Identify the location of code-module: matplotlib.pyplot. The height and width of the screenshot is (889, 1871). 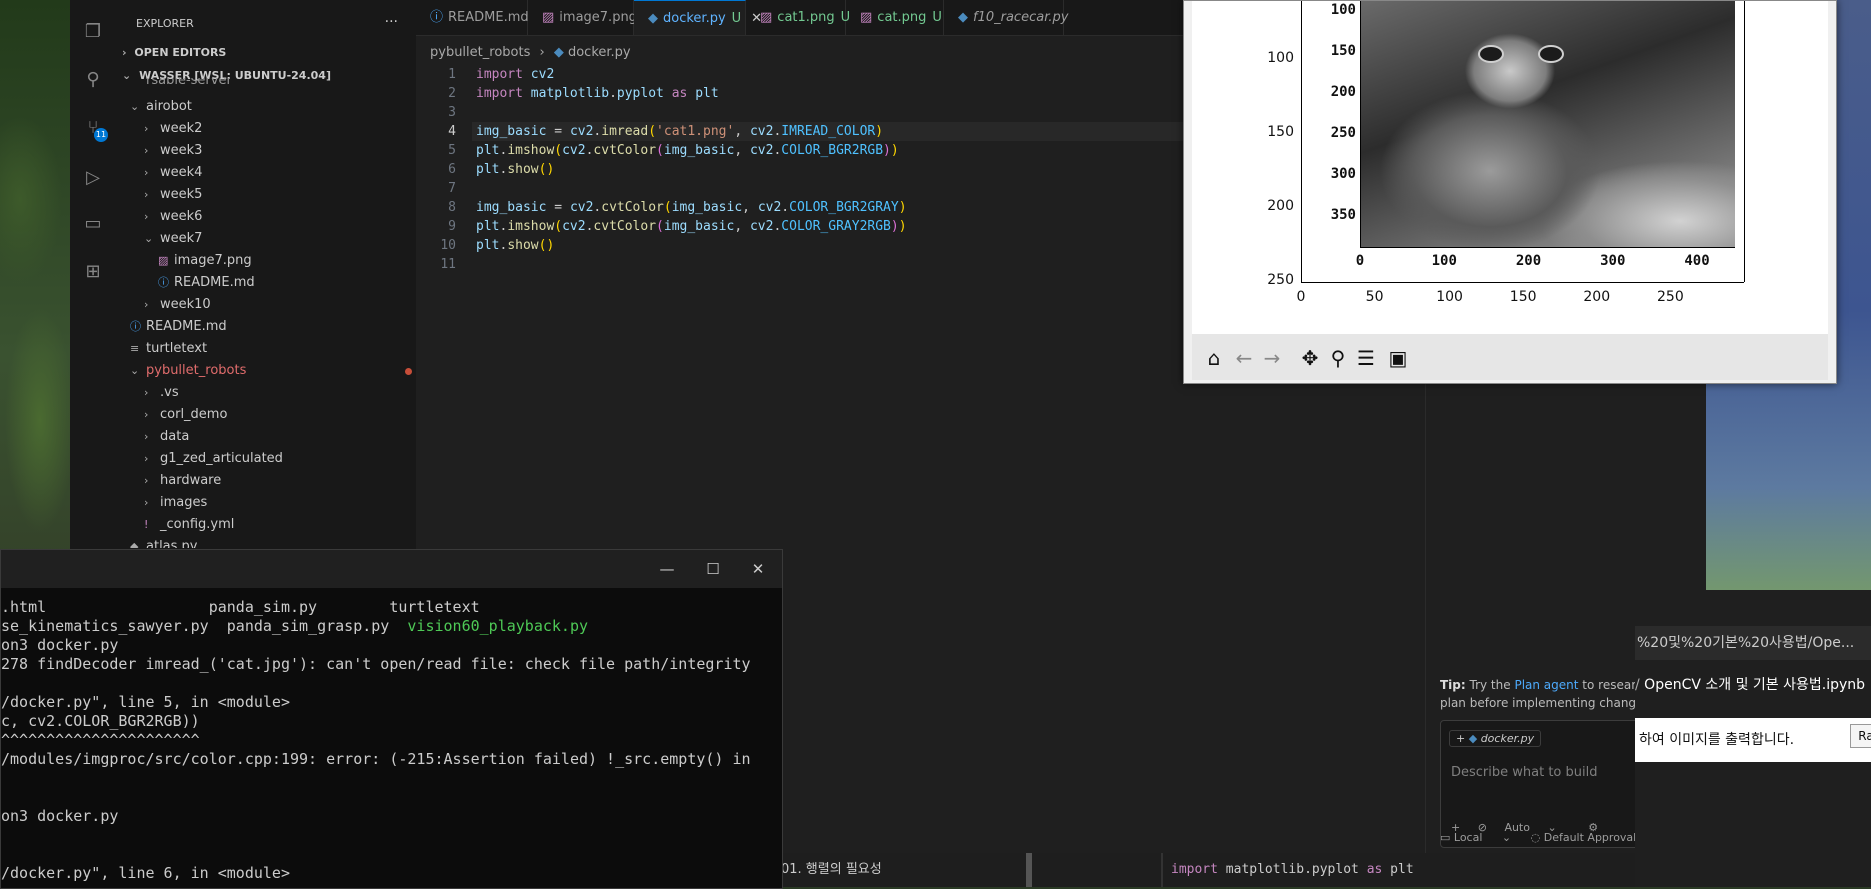
(1292, 869).